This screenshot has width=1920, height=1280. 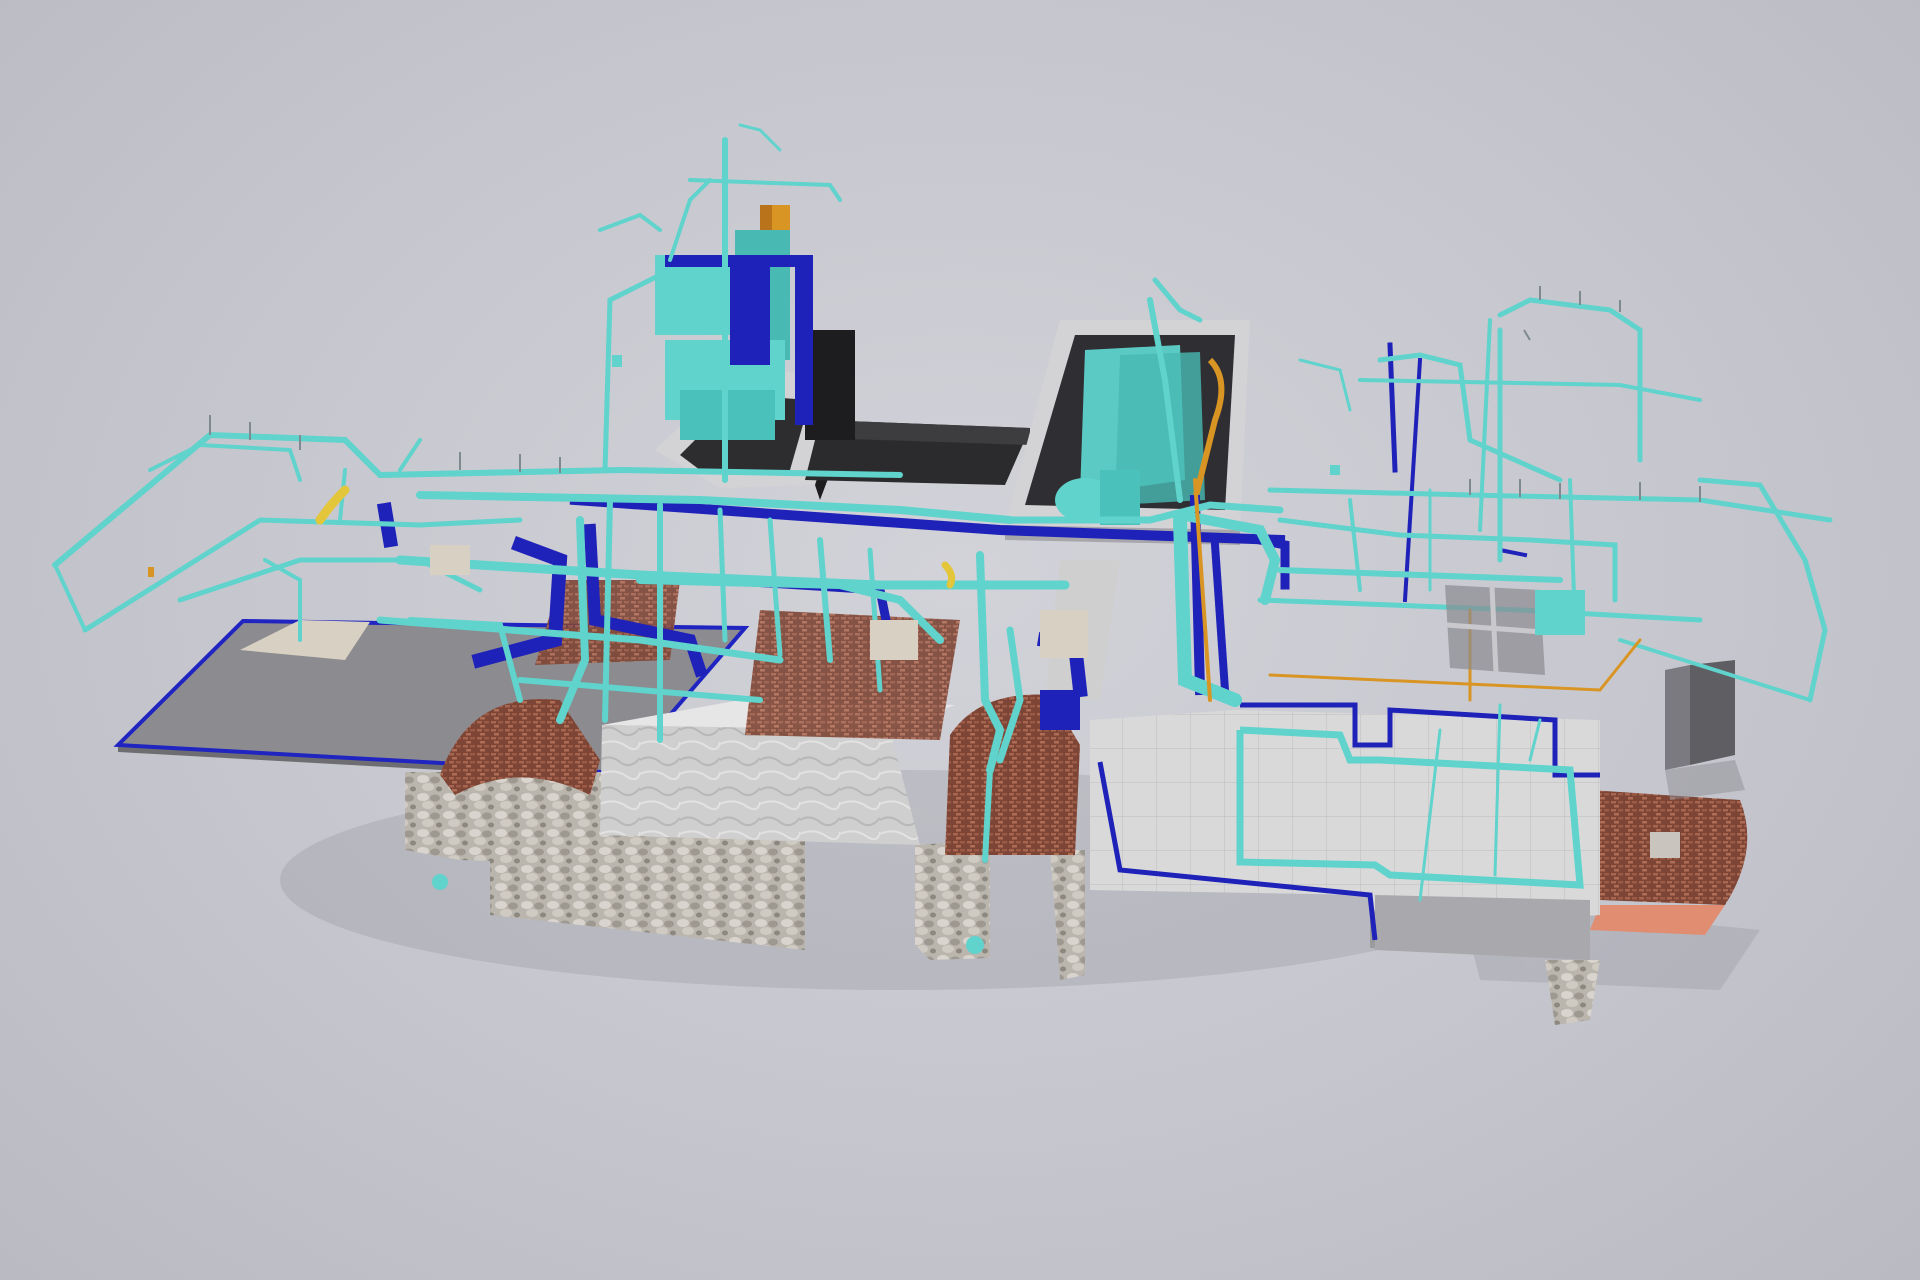 I want to click on air-handling-tower, so click(x=755, y=322).